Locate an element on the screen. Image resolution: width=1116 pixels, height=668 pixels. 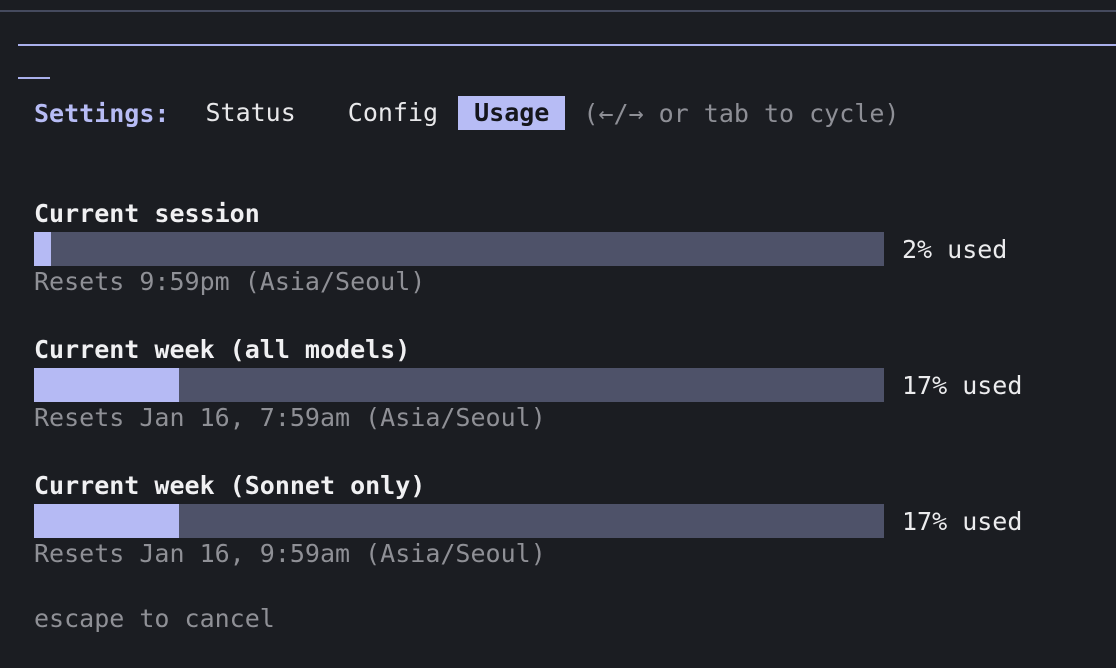
settings-label: Settings: is located at coordinates (102, 113).